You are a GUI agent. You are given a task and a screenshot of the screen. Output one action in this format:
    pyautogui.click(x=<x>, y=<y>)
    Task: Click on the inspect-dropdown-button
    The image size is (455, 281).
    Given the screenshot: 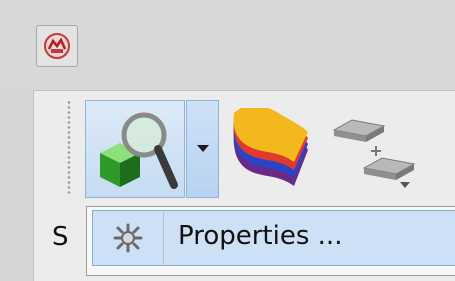 What is the action you would take?
    pyautogui.click(x=202, y=149)
    